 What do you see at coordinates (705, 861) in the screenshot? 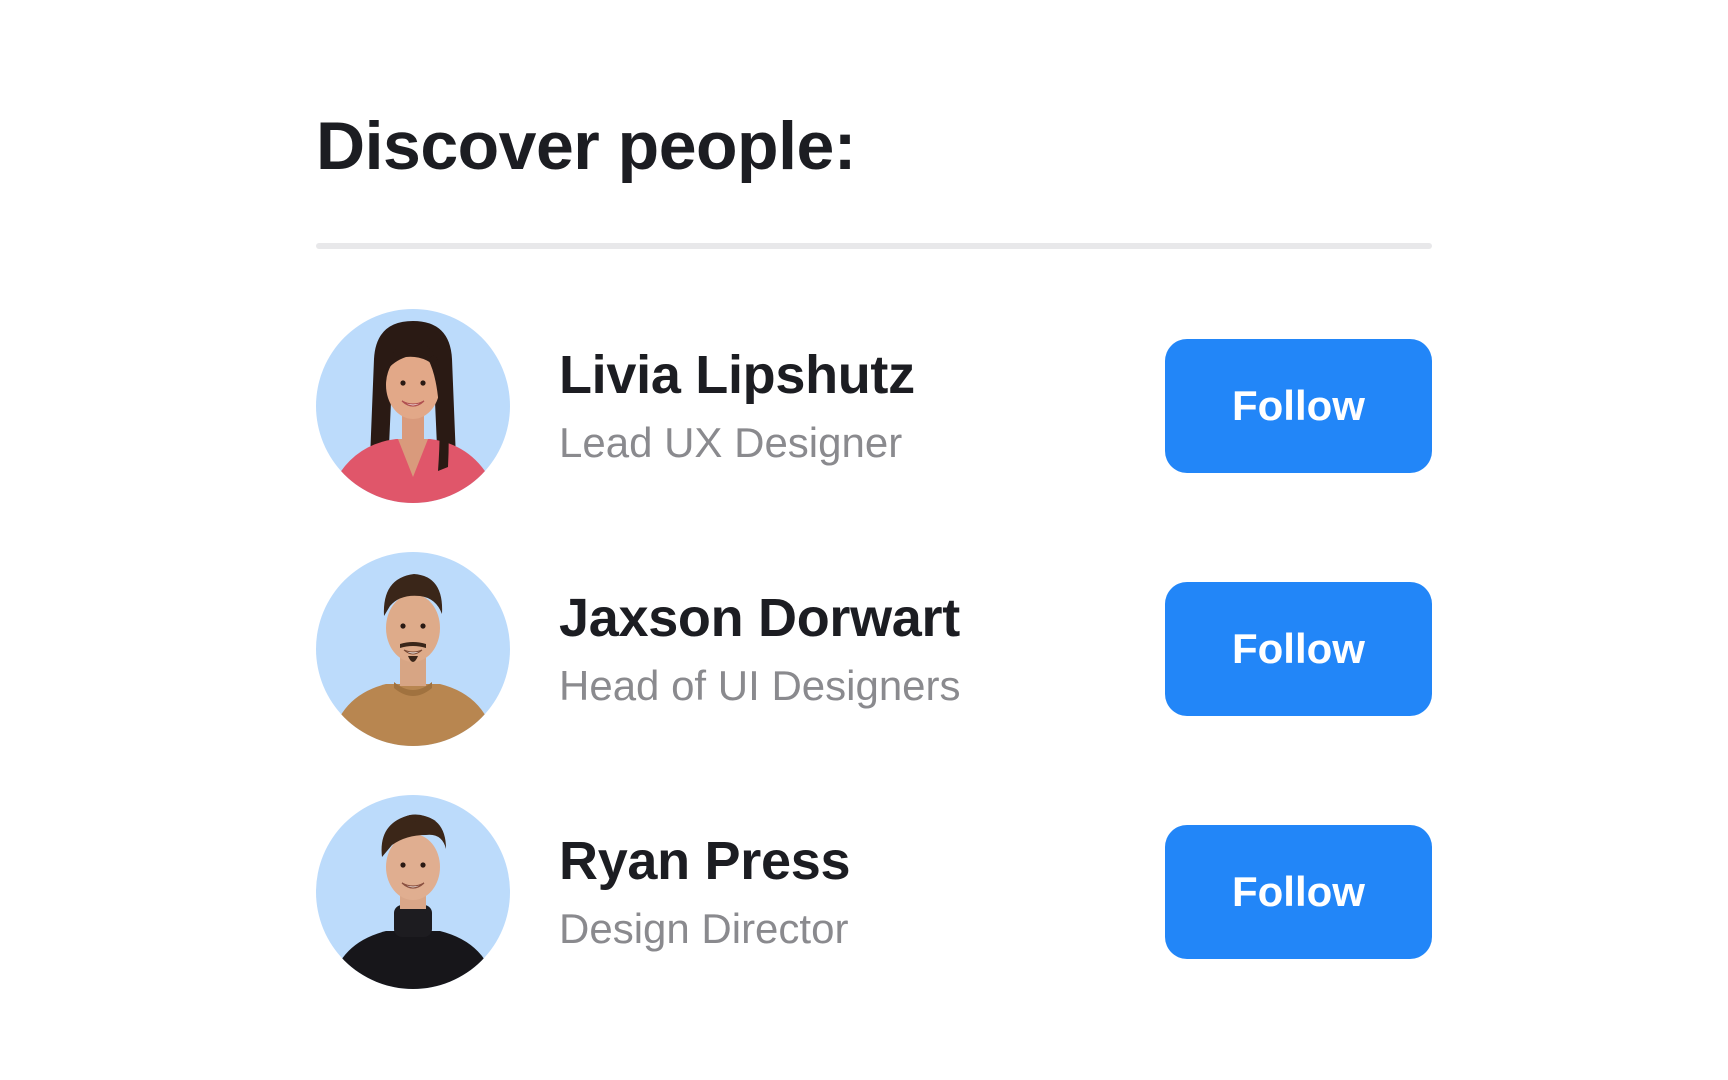
I see `person-name: Ryan Press` at bounding box center [705, 861].